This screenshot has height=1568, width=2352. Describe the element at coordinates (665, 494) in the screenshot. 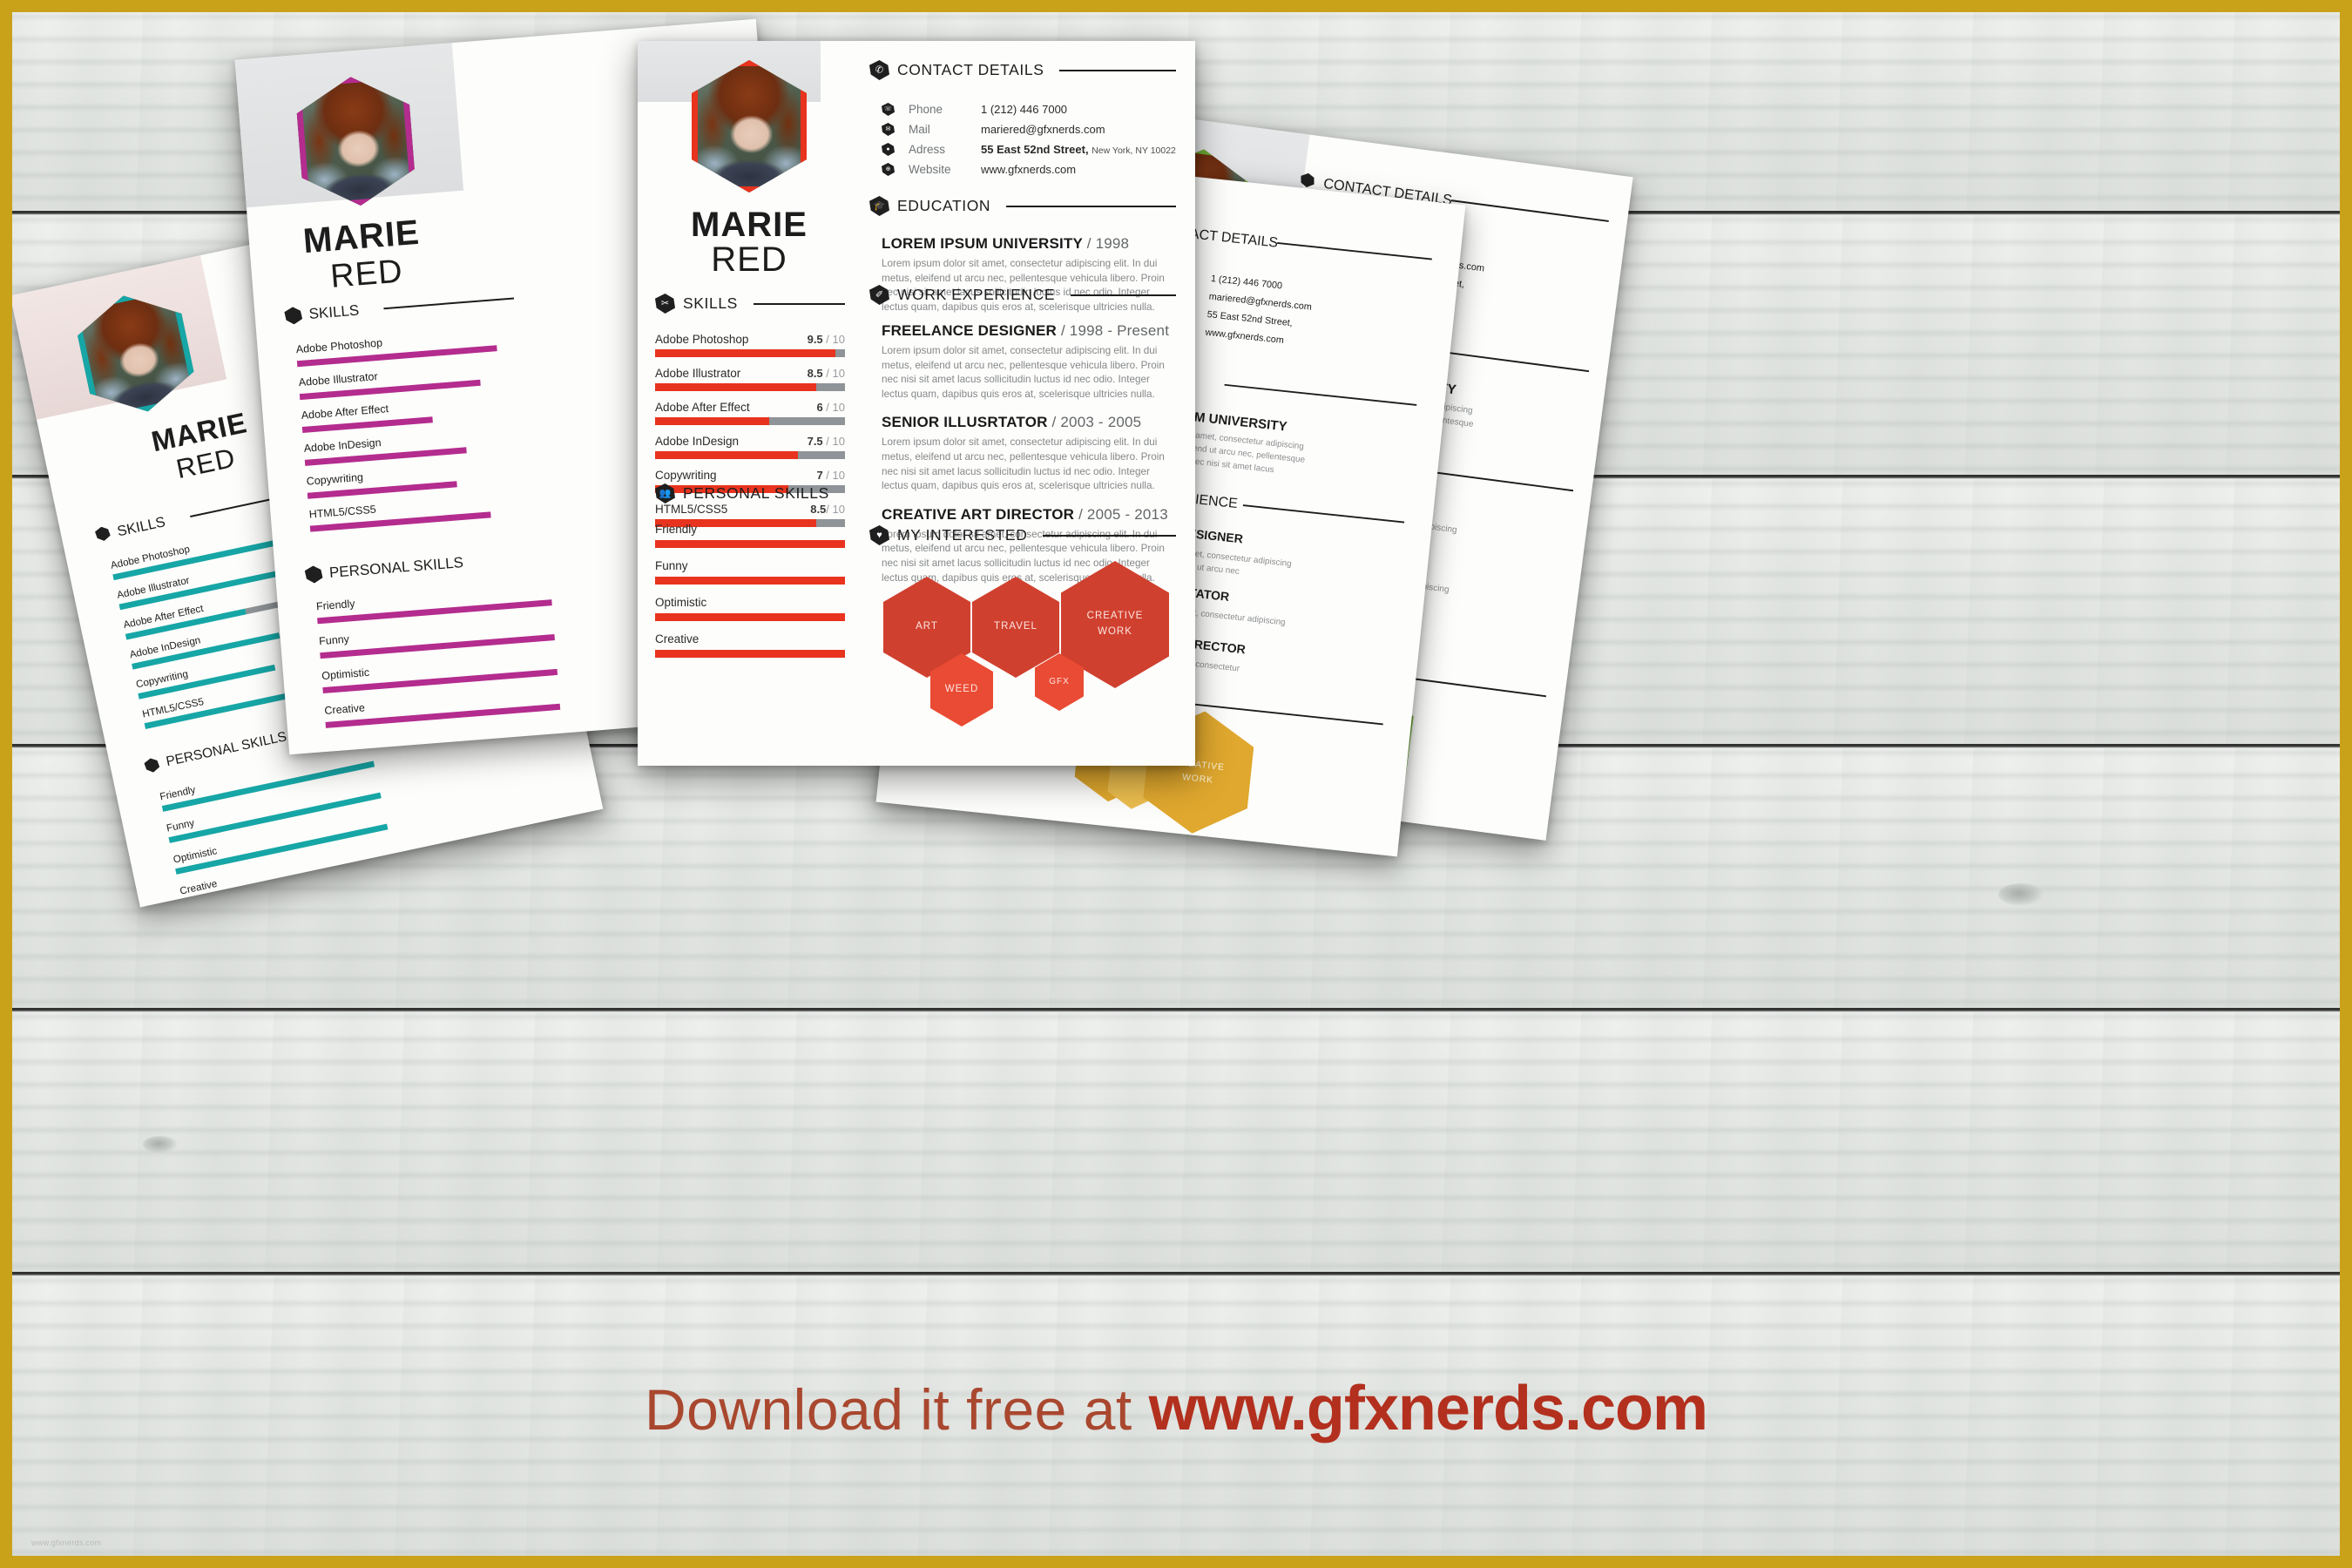

I see `people-icon: 👥` at that location.